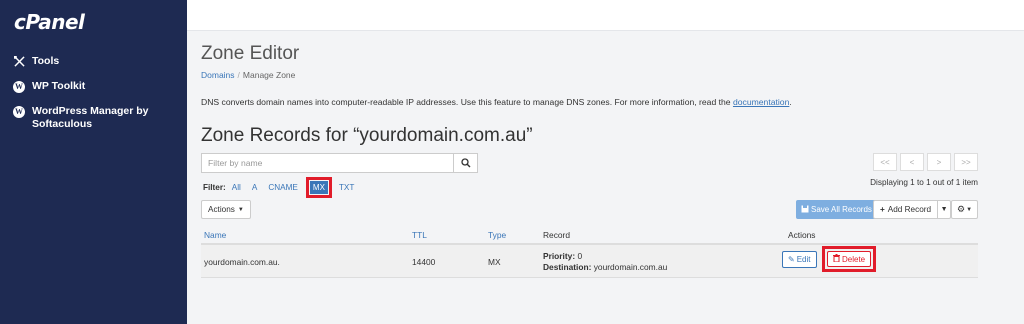 This screenshot has width=1024, height=324. I want to click on page-title: Zone Editor, so click(250, 53).